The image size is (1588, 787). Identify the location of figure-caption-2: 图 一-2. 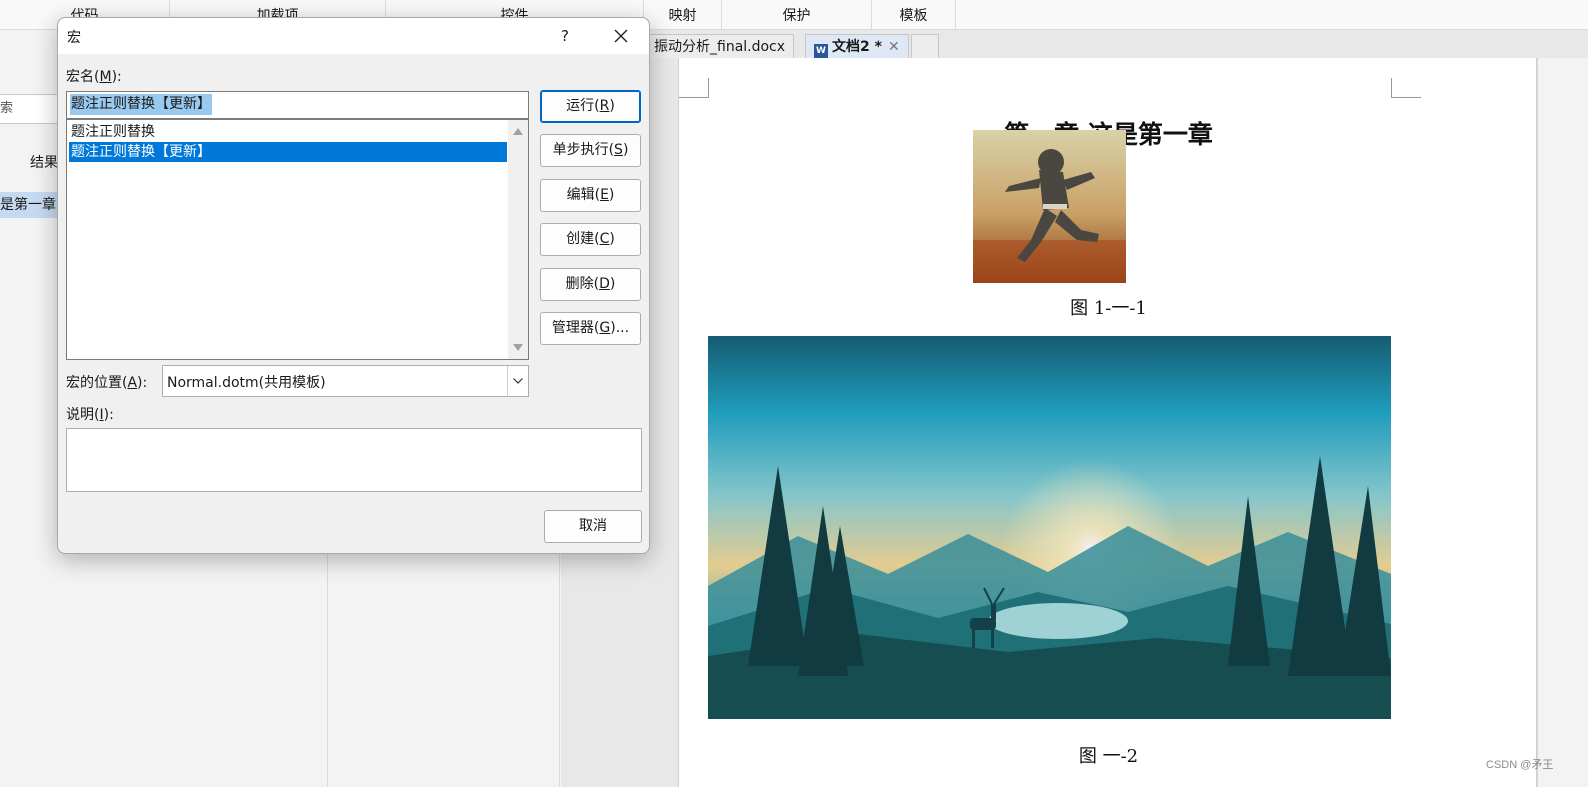
(1108, 756).